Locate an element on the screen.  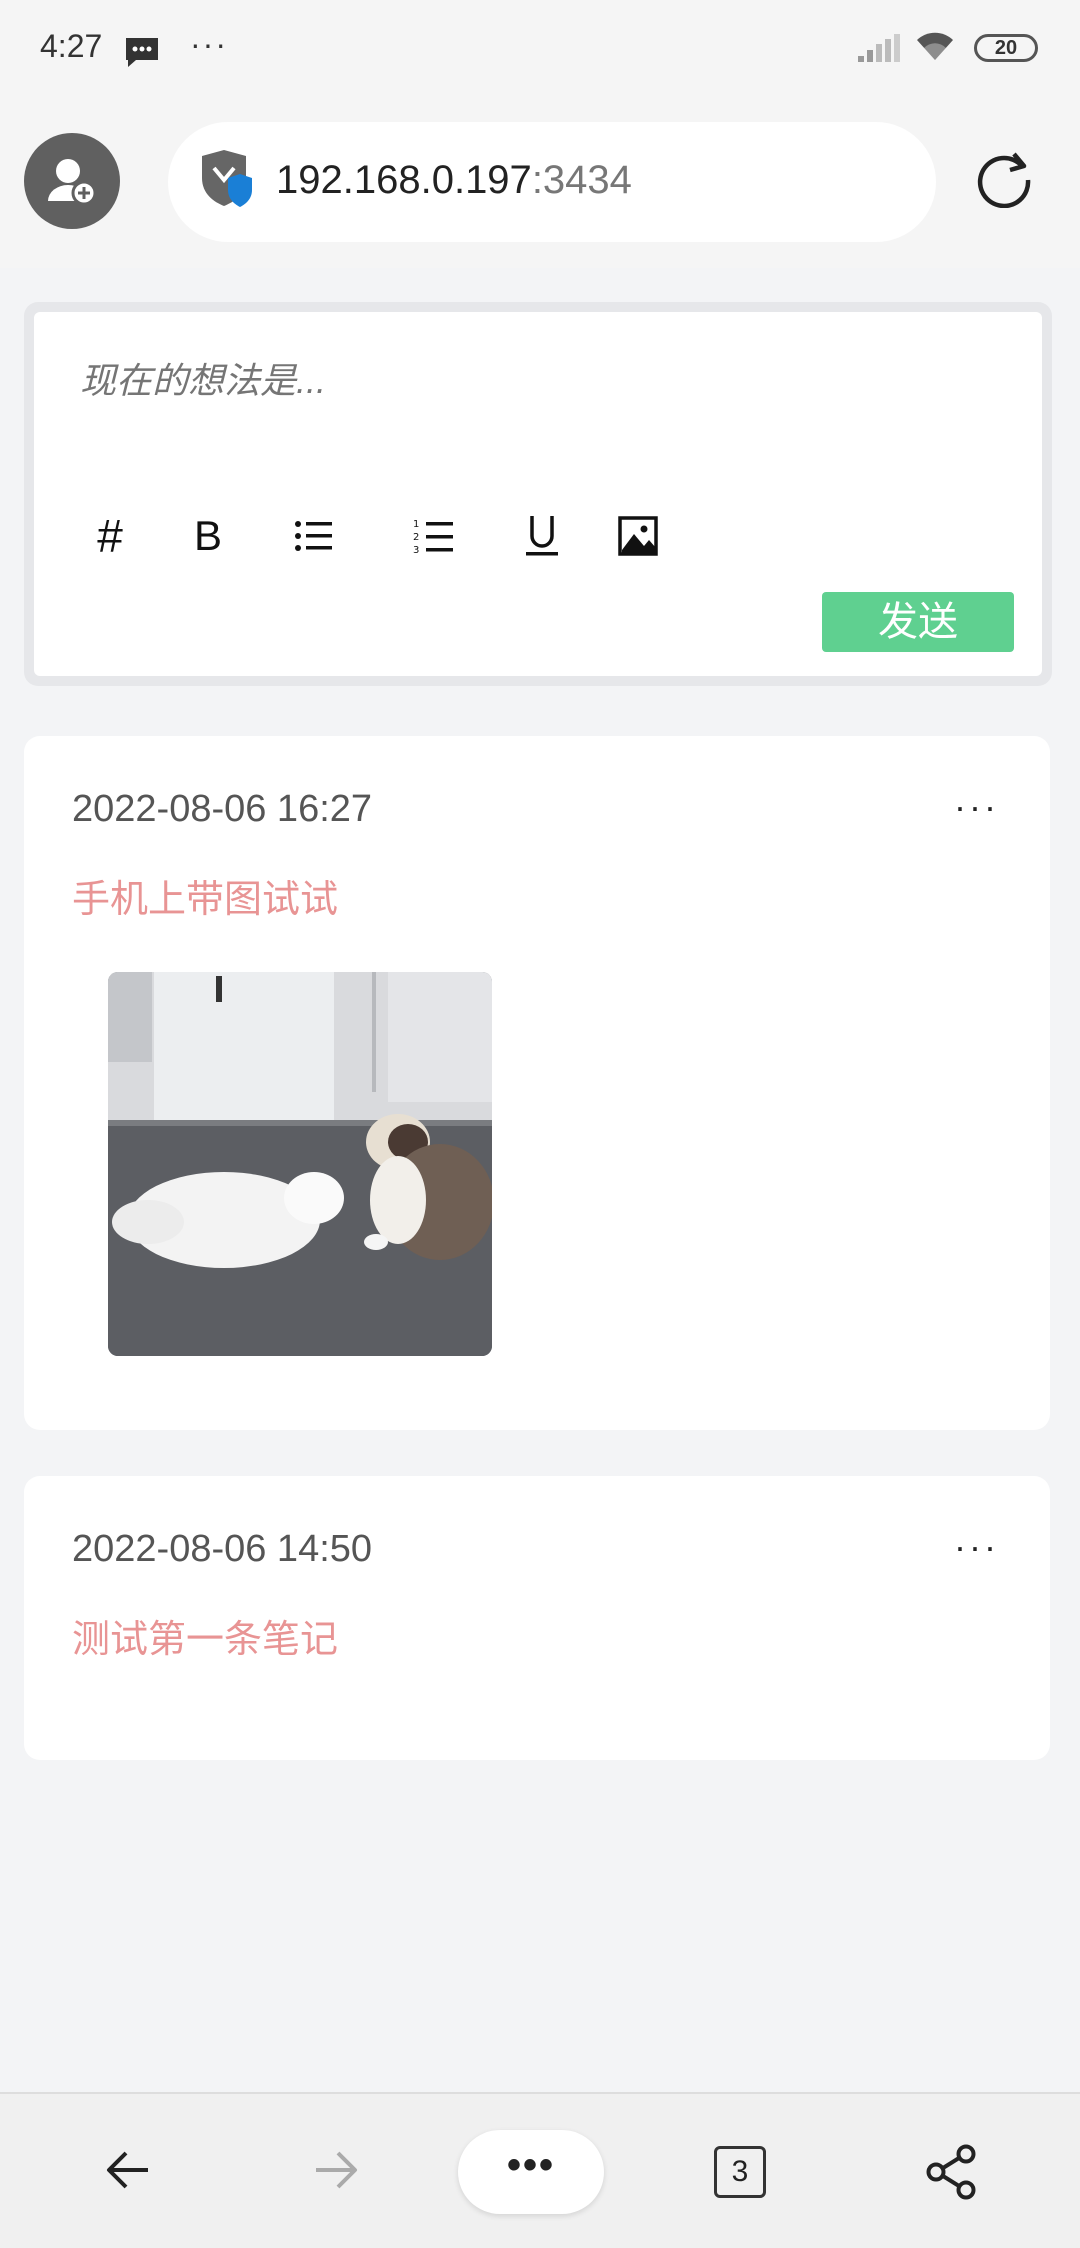
battery-icon: 20 is located at coordinates (1006, 48).